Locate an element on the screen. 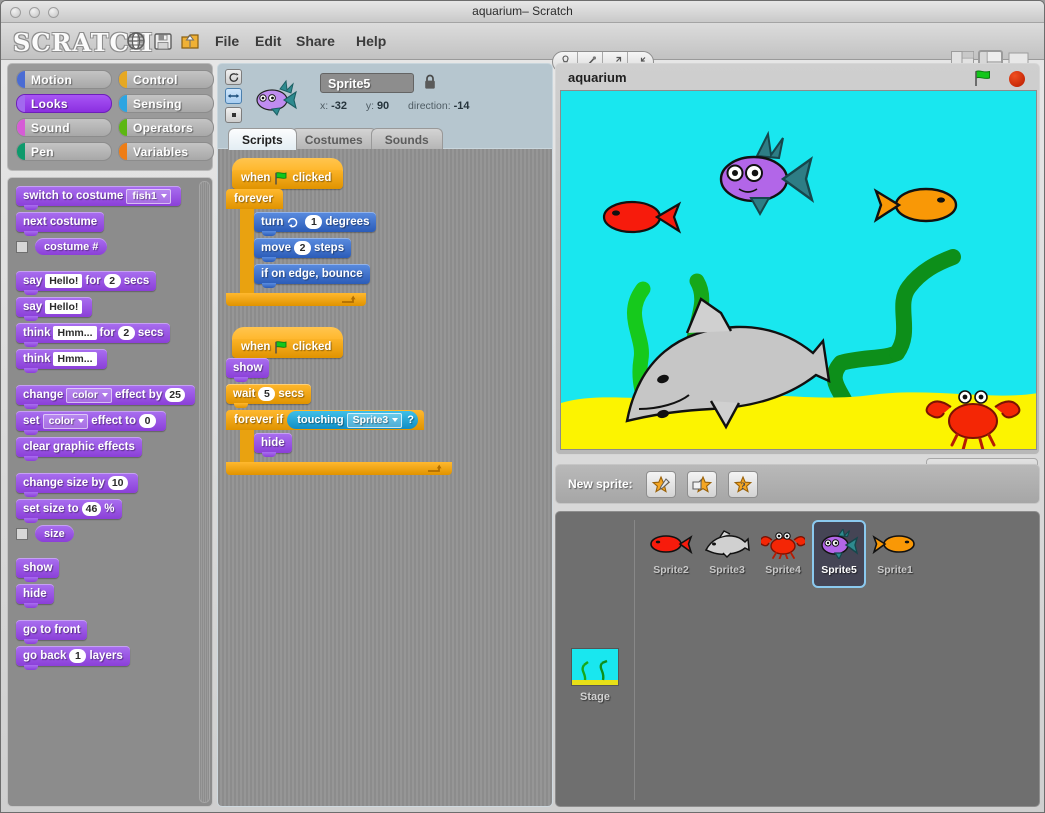 The height and width of the screenshot is (813, 1045). palette-scrollbar is located at coordinates (204, 492).